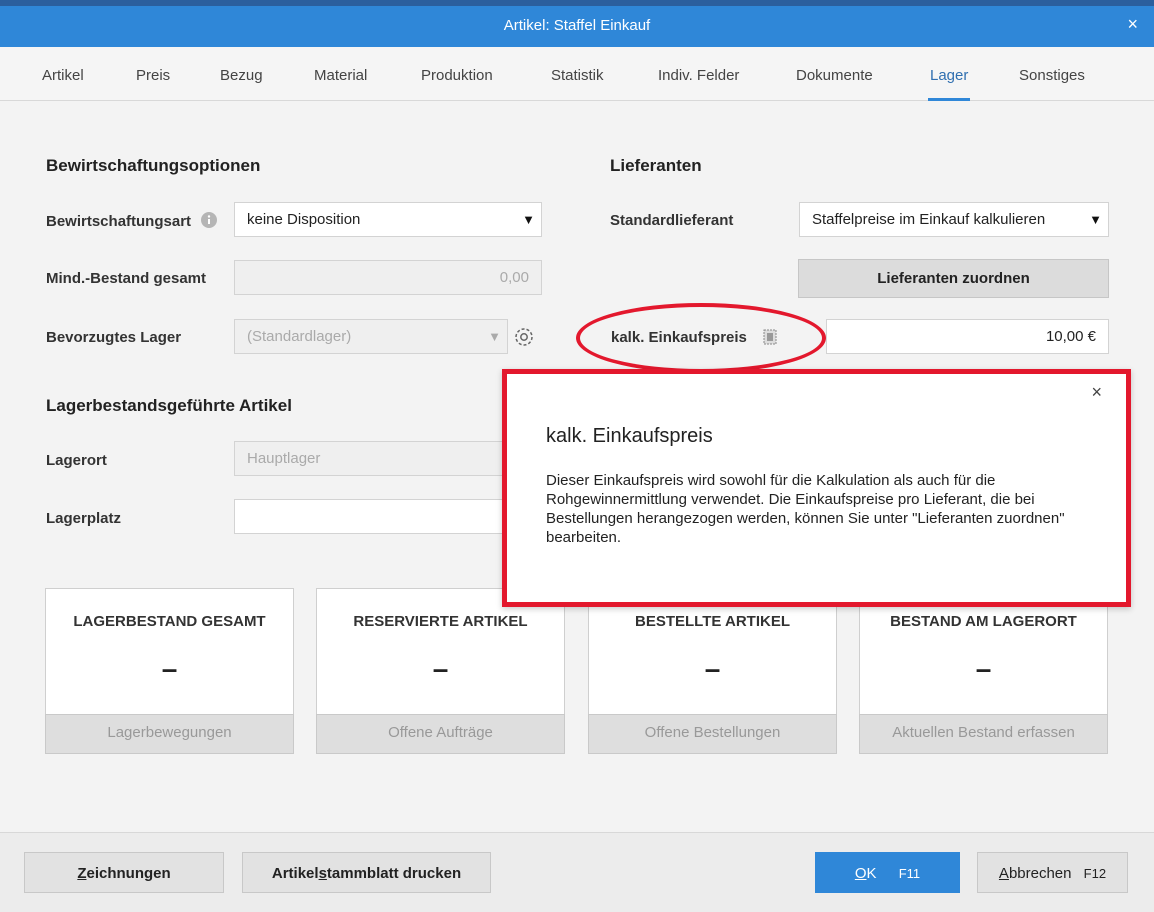 The width and height of the screenshot is (1154, 912). Describe the element at coordinates (126, 278) in the screenshot. I see `mind-bestand-label: Mind.-Bestand gesamt` at that location.